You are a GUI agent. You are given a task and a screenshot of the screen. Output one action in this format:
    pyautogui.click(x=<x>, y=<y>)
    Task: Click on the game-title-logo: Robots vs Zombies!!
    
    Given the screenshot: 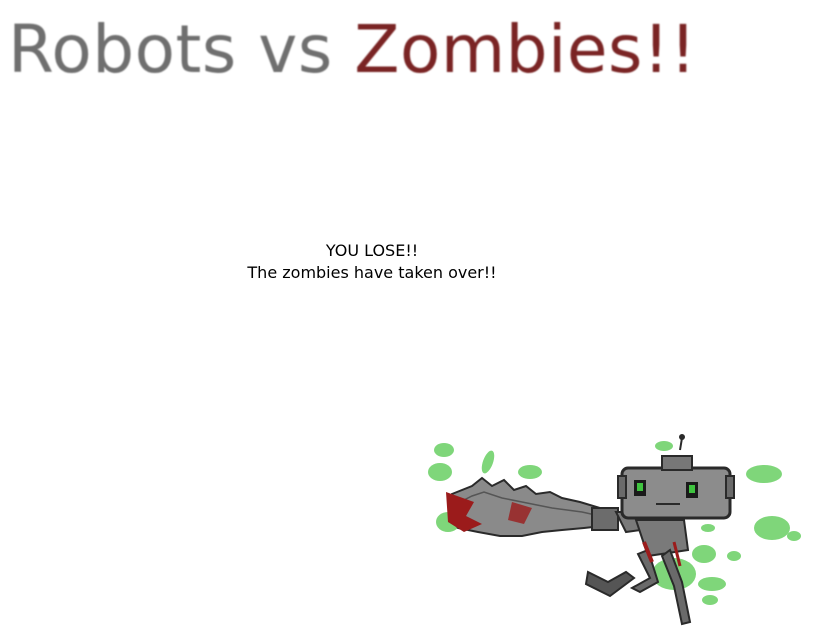 What is the action you would take?
    pyautogui.click(x=352, y=50)
    